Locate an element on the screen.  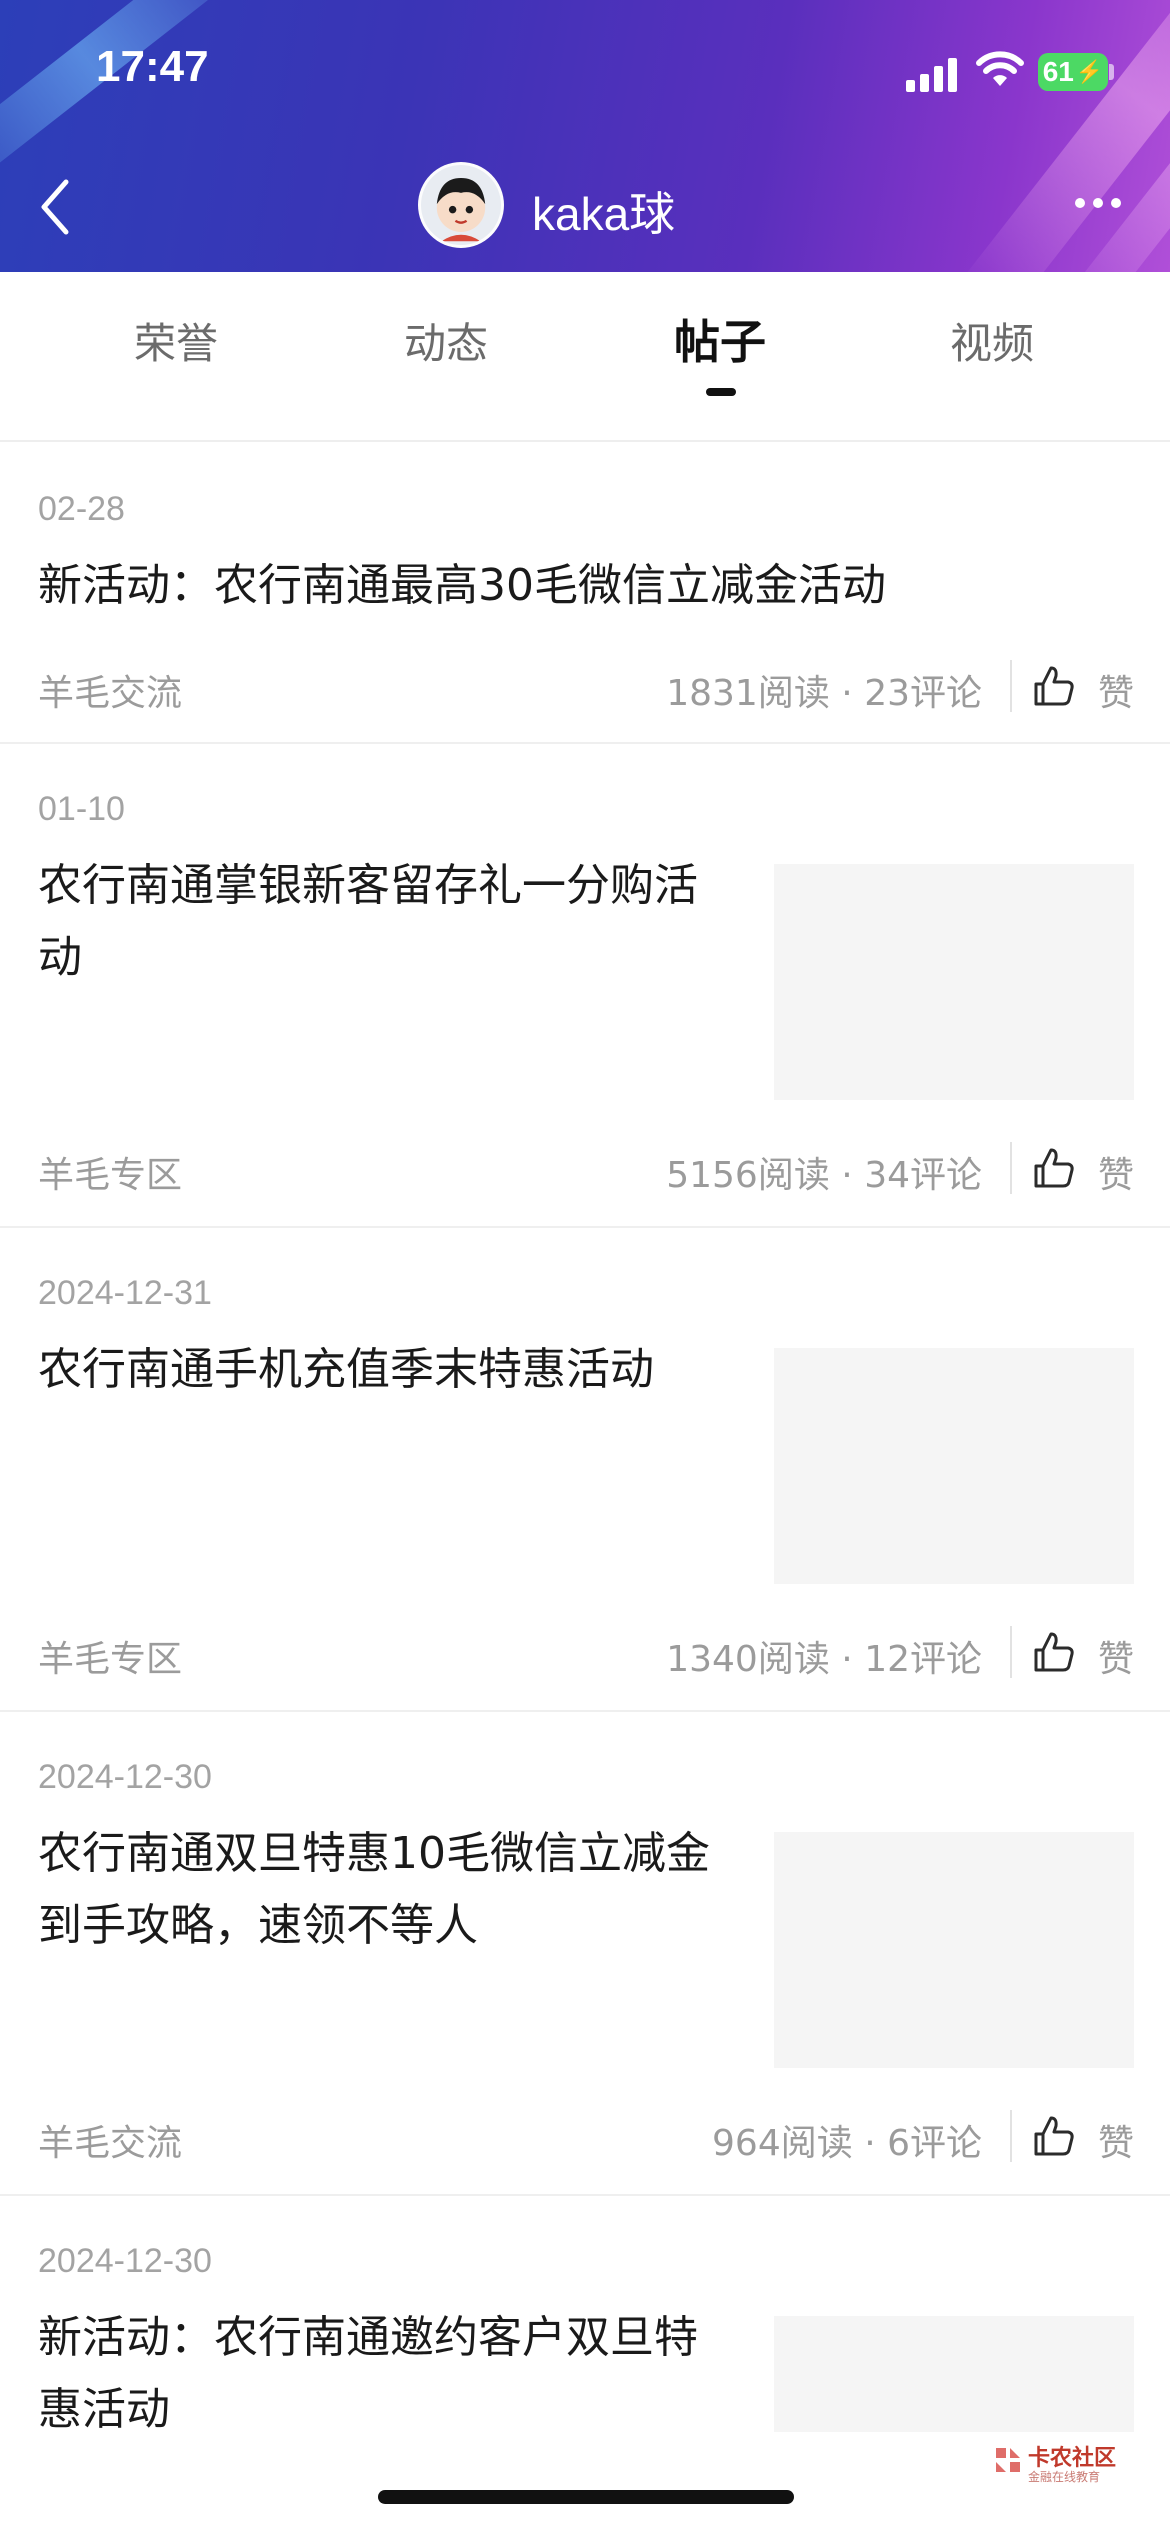
read-count: 1340阅读 is located at coordinates (748, 1659).